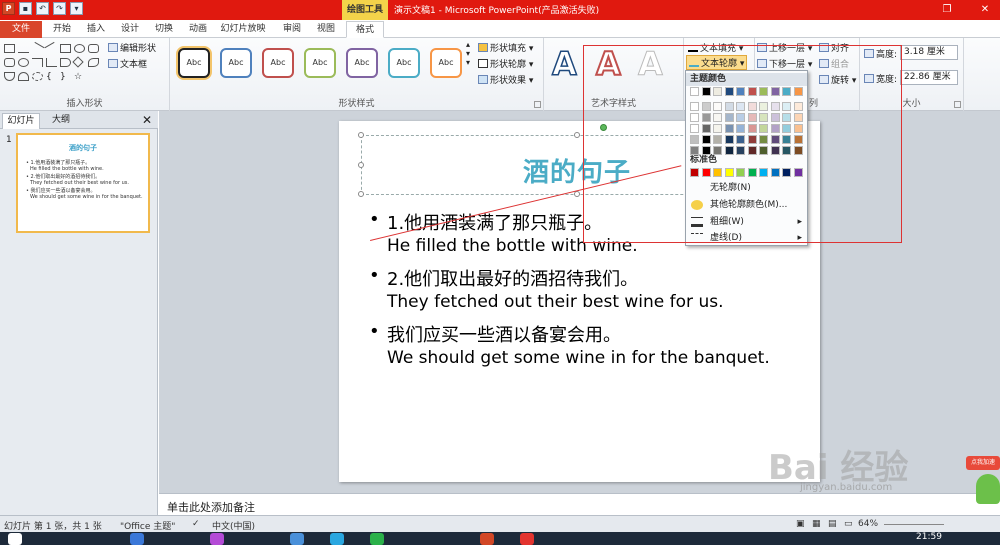 This screenshot has width=1000, height=545. What do you see at coordinates (564, 64) in the screenshot?
I see `wordart-style-blue-outline: A` at bounding box center [564, 64].